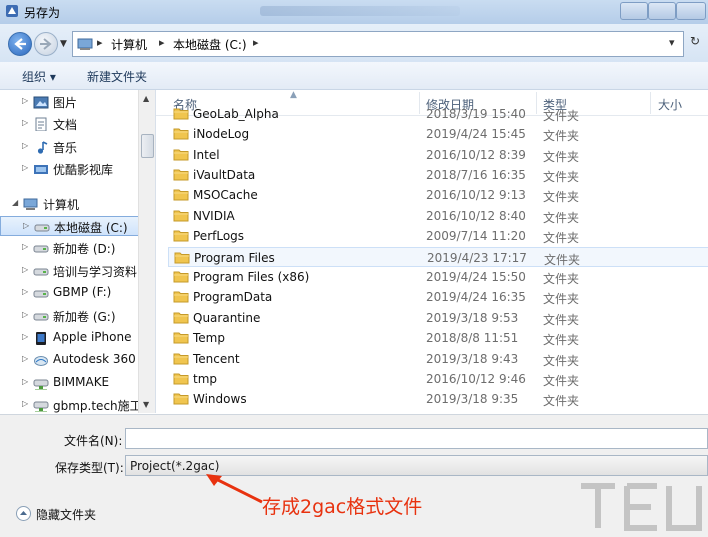 This screenshot has height=537, width=708. I want to click on file-row: Temp 2018/8/8 11:51 文件夹, so click(438, 338).